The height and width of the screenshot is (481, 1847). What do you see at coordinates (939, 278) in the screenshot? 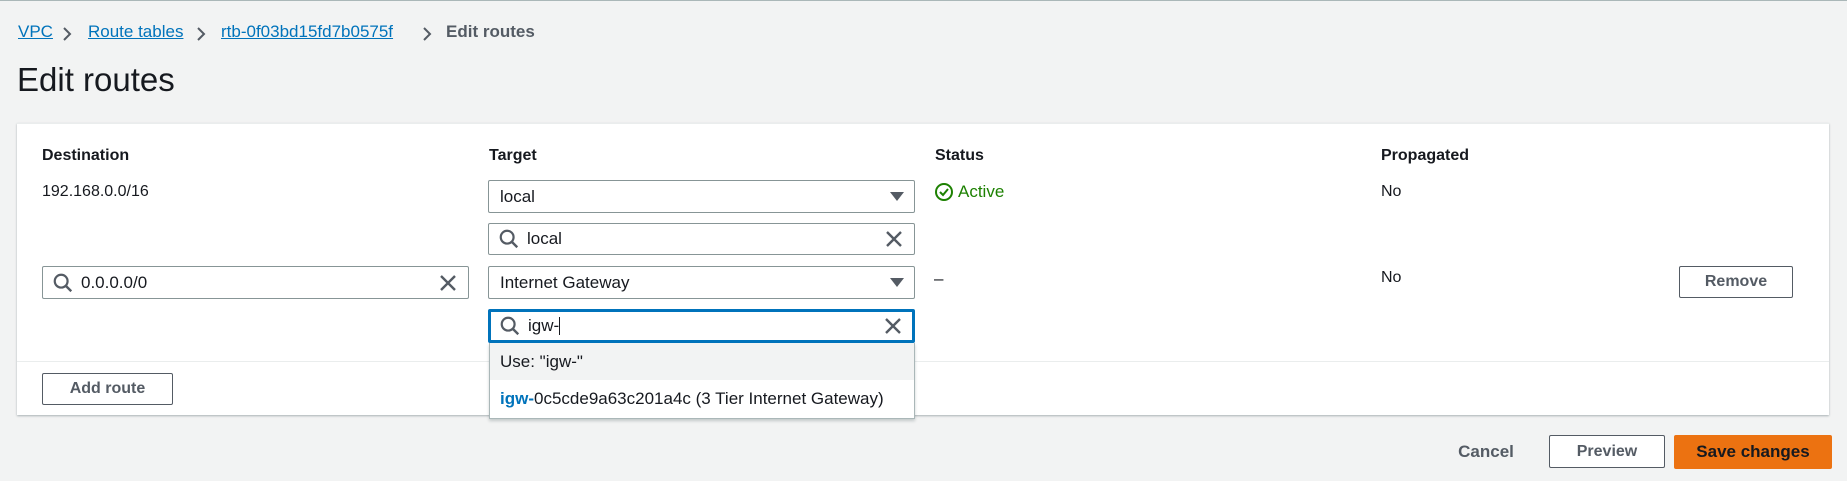
I see `status-text: –` at bounding box center [939, 278].